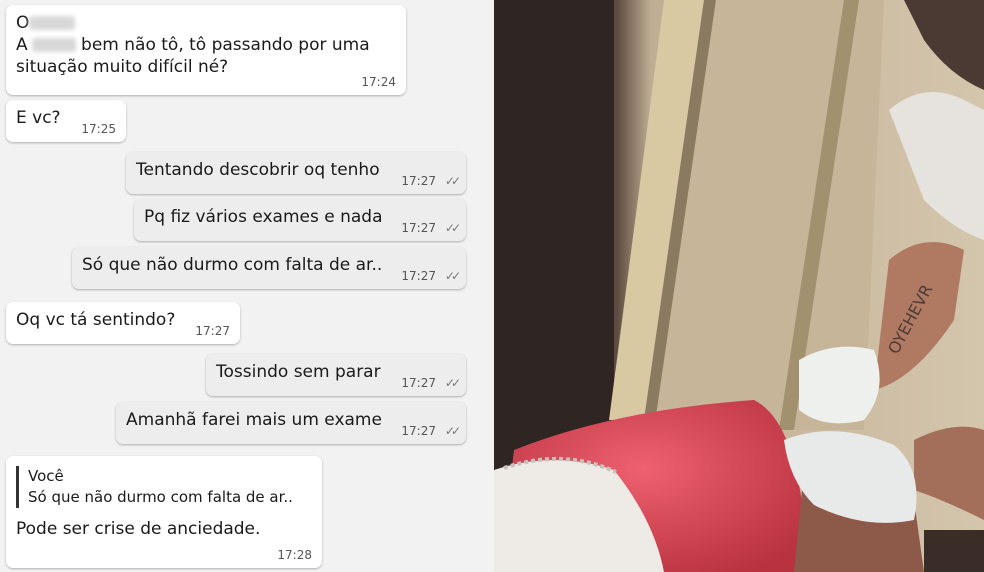  I want to click on glove-left, so click(839, 385).